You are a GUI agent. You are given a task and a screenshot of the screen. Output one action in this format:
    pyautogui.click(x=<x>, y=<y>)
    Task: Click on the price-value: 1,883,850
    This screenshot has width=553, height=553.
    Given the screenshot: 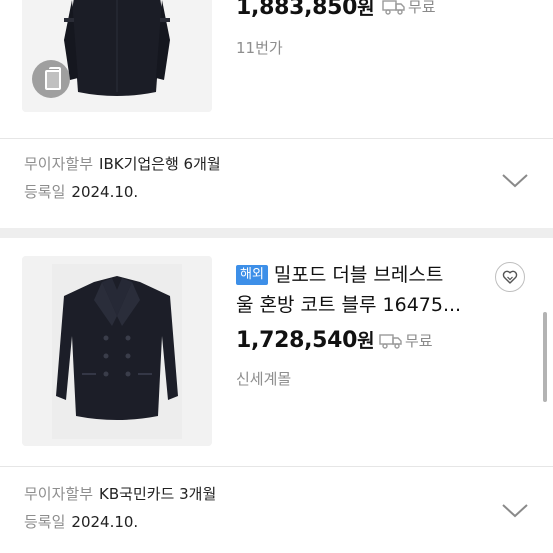 What is the action you would take?
    pyautogui.click(x=297, y=10)
    